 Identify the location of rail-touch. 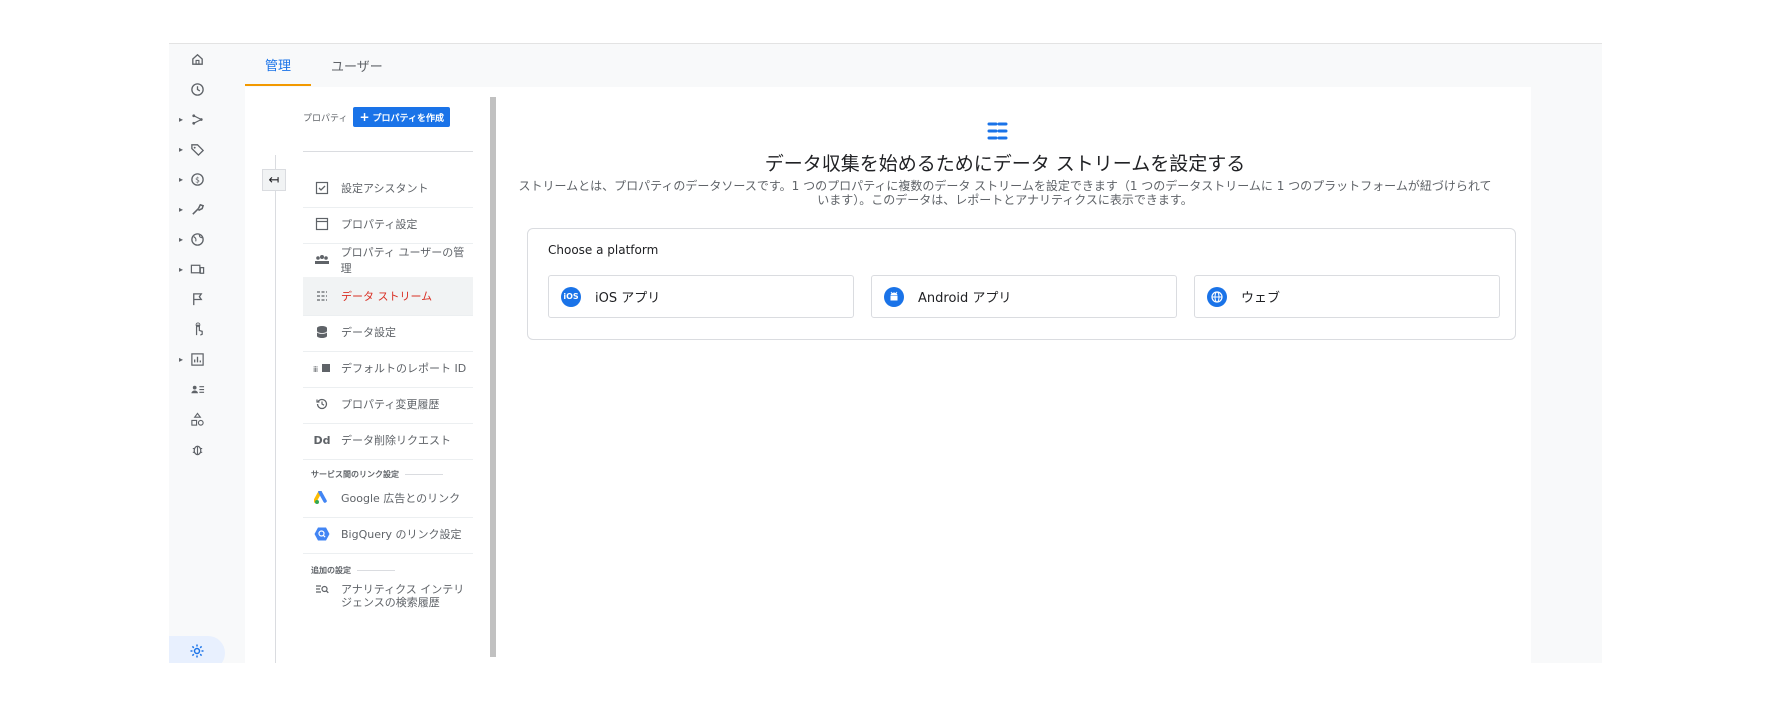
(207, 329).